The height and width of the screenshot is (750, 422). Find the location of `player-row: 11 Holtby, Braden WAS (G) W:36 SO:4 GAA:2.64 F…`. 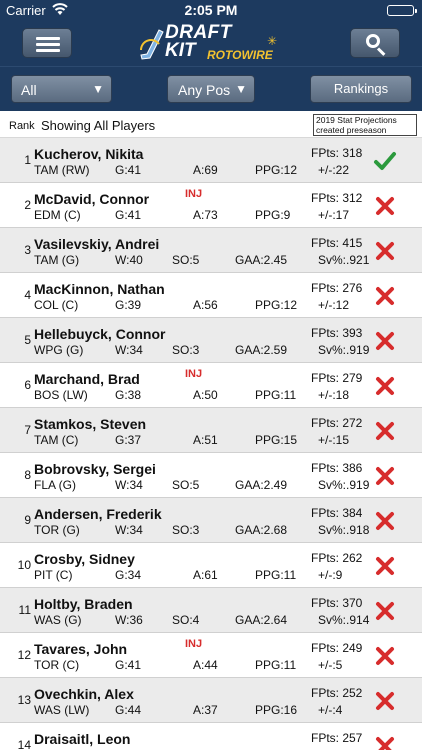

player-row: 11 Holtby, Braden WAS (G) W:36 SO:4 GAA:2.64 F… is located at coordinates (211, 610).